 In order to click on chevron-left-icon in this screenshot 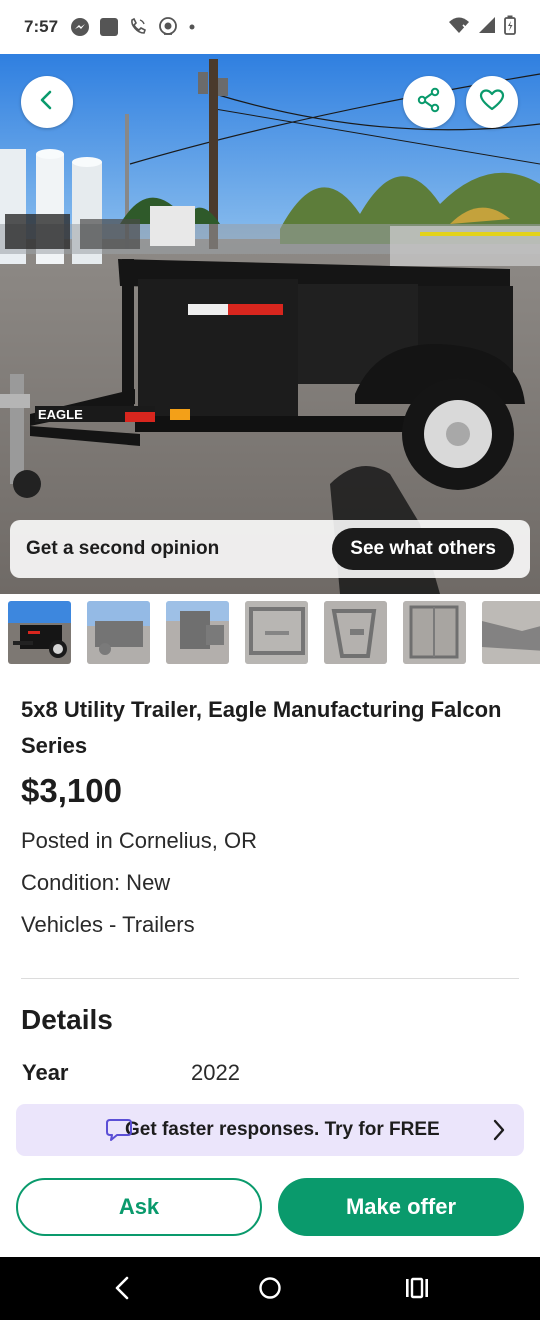, I will do `click(47, 102)`.